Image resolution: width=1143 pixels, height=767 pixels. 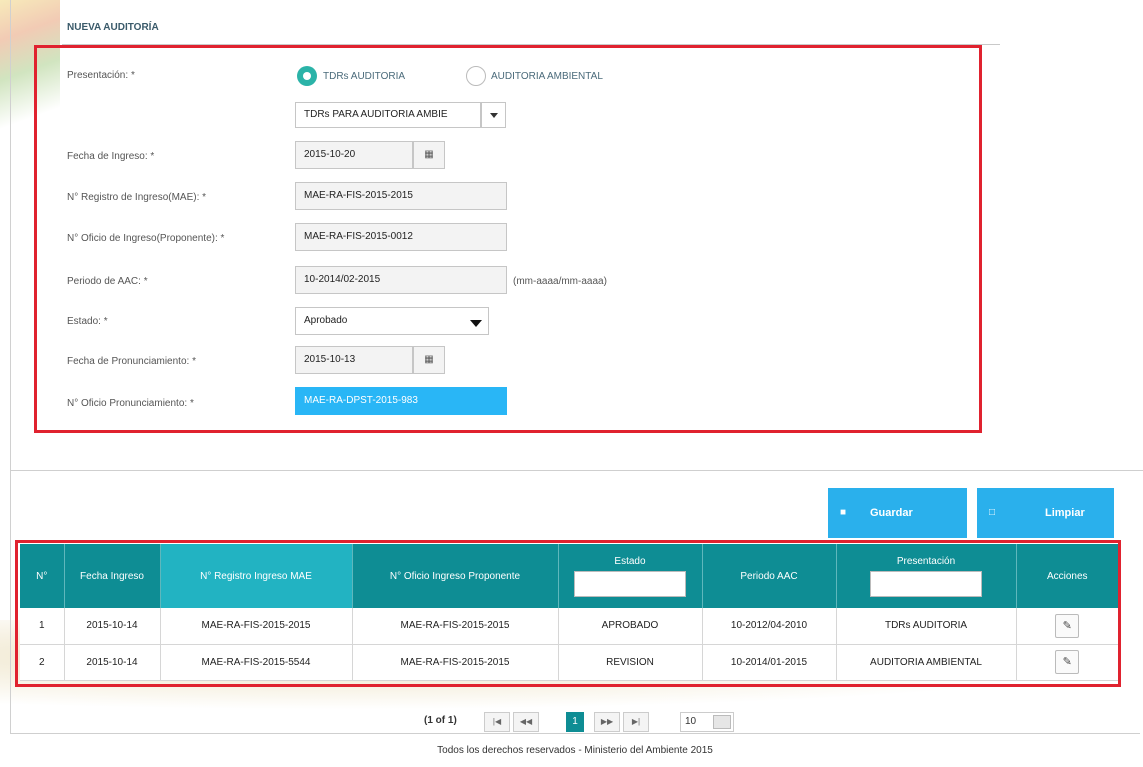 I want to click on section-divider, so click(x=576, y=470).